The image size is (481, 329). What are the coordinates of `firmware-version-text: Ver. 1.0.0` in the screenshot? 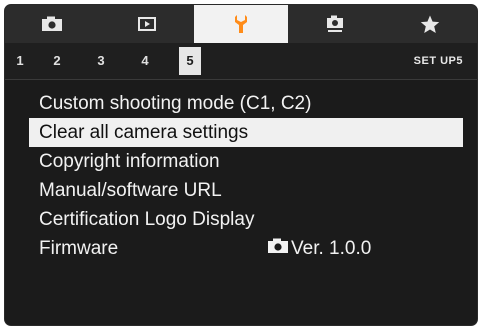 It's located at (331, 248).